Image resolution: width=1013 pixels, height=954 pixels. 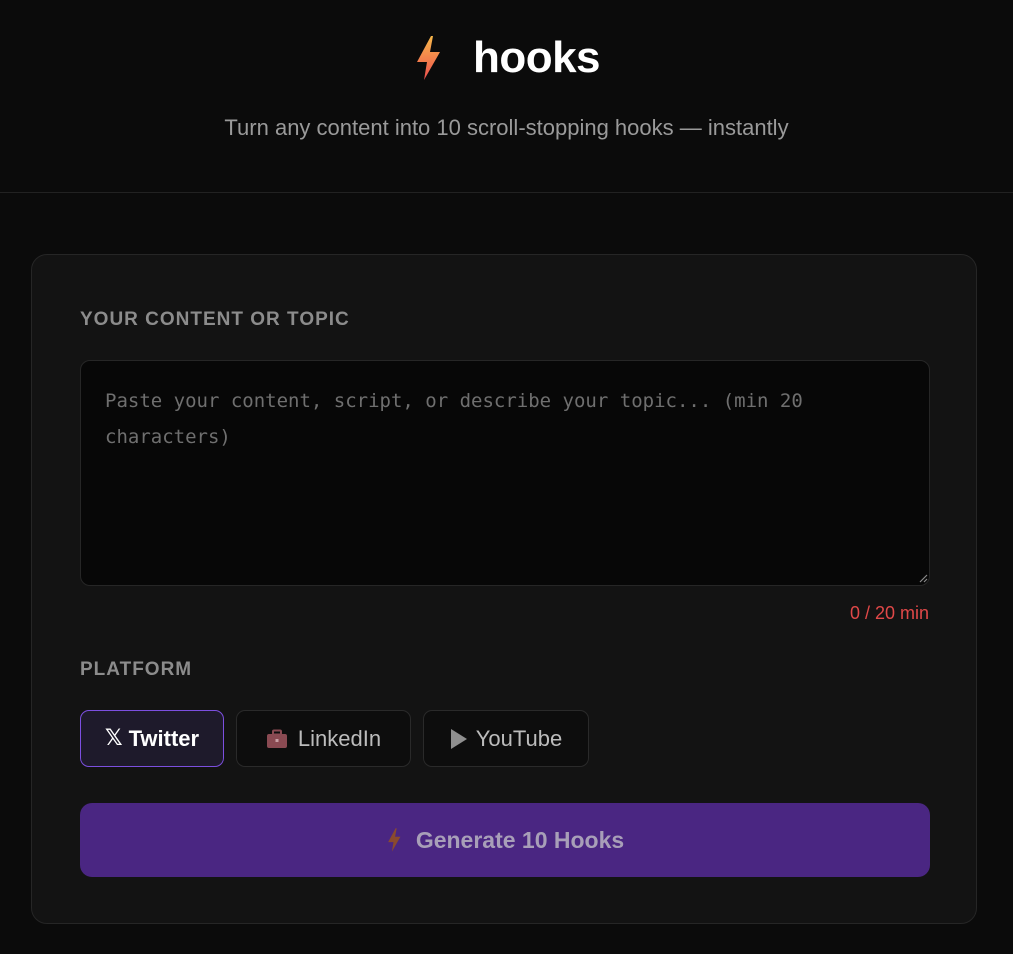 I want to click on platform-button-linkedin: LinkedIn, so click(x=323, y=738).